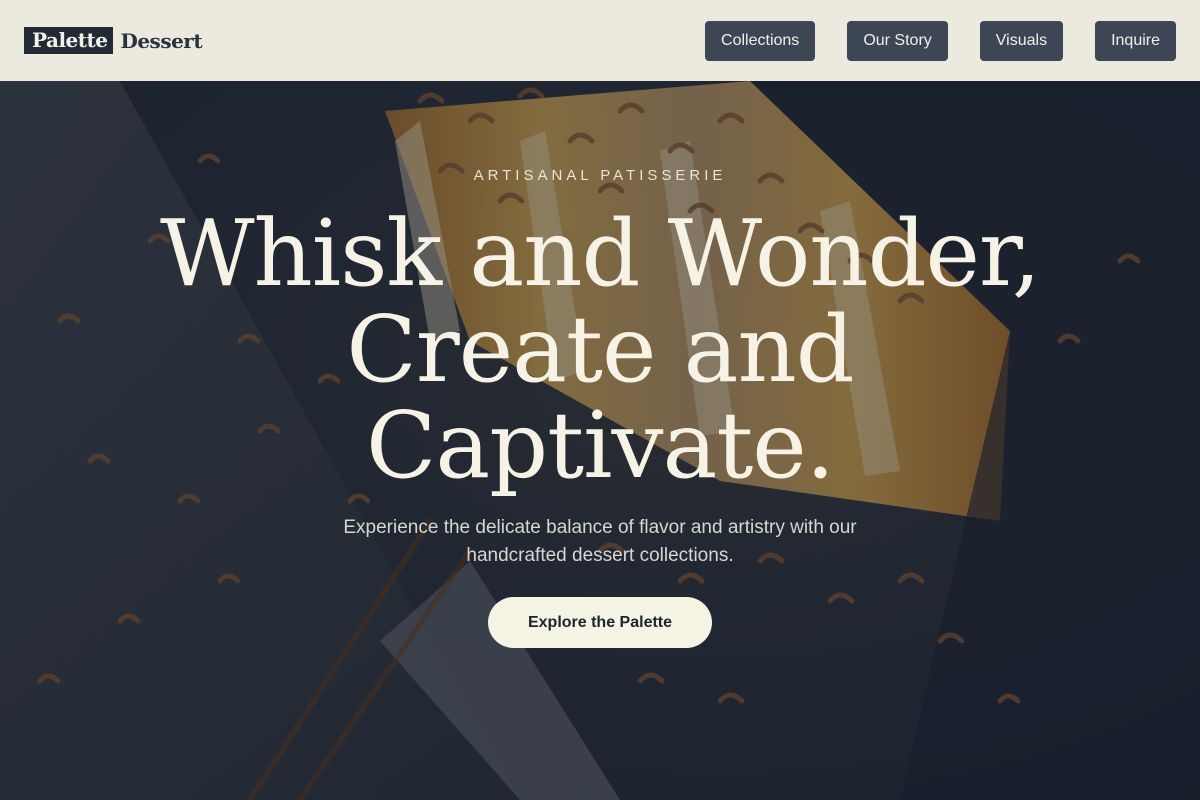 This screenshot has width=1200, height=800. I want to click on logo-box: Palette, so click(69, 40).